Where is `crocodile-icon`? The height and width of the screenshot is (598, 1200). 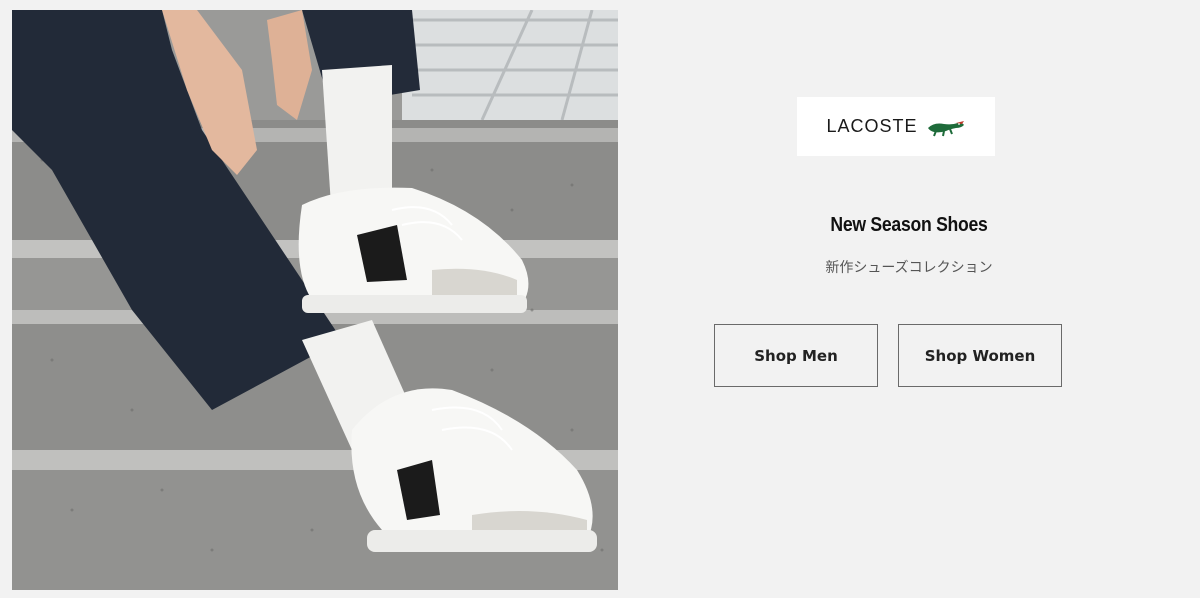 crocodile-icon is located at coordinates (946, 127).